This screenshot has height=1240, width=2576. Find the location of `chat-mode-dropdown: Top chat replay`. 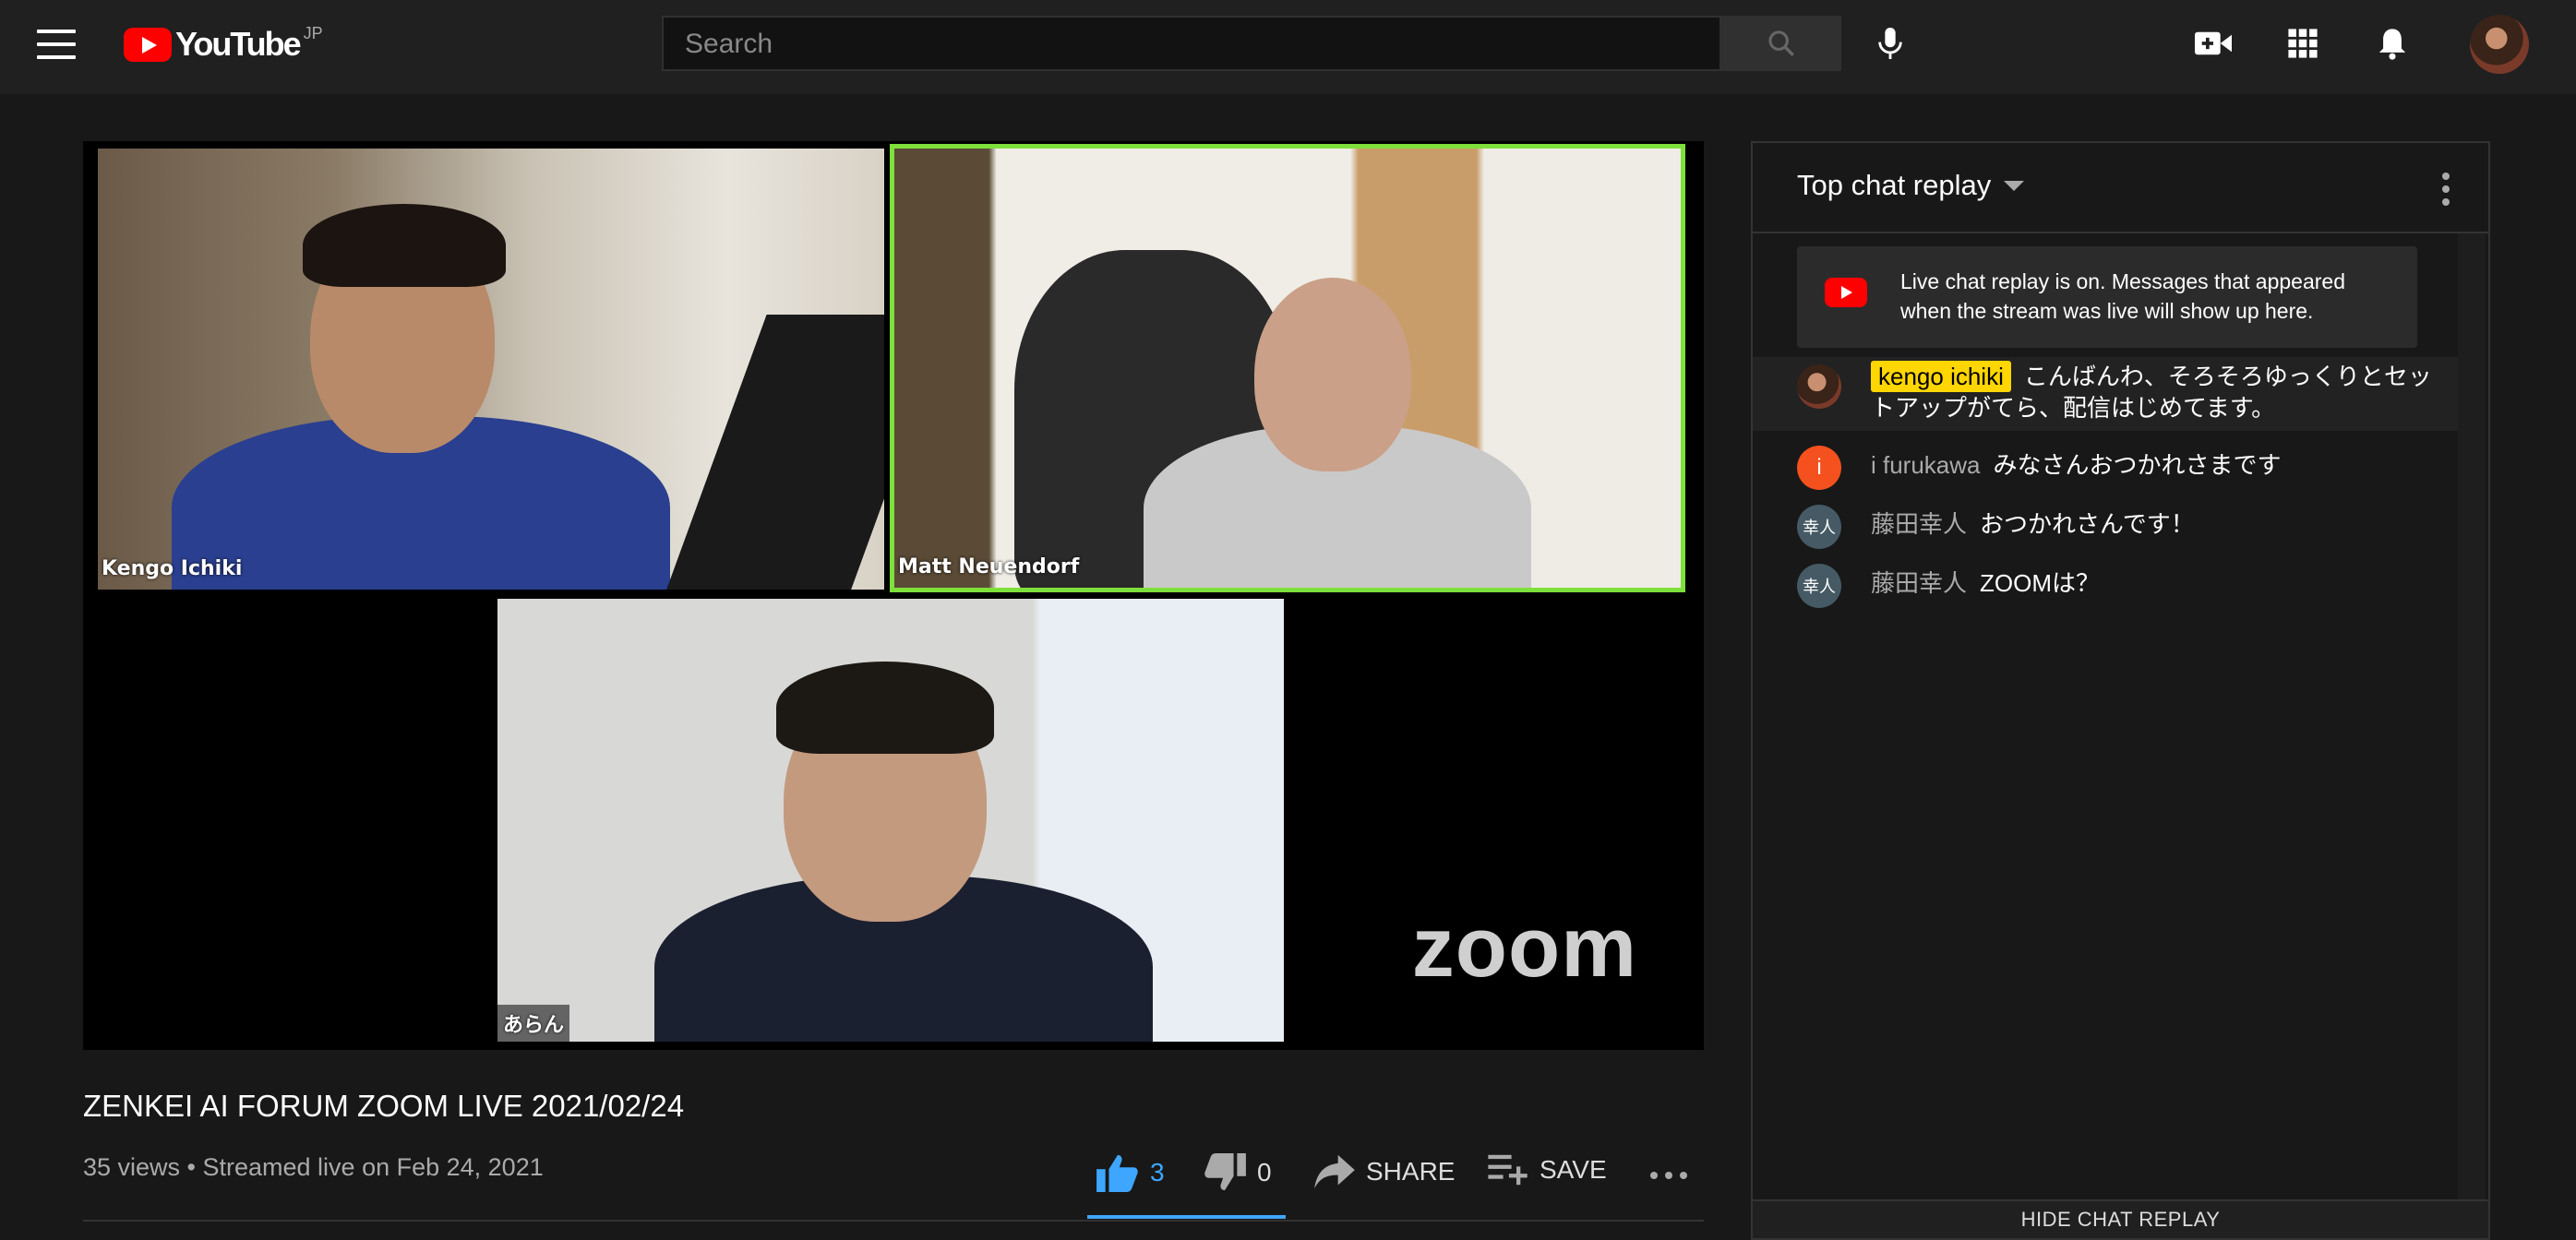

chat-mode-dropdown: Top chat replay is located at coordinates (1911, 186).